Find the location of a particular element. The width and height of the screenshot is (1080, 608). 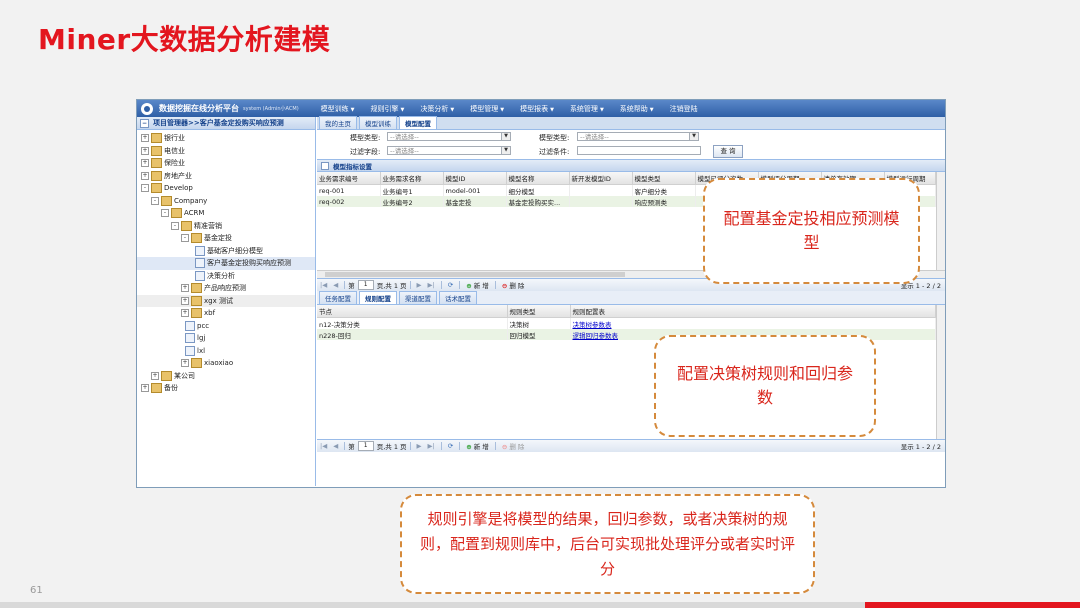

tree-node: + 某公司 is located at coordinates (226, 376).